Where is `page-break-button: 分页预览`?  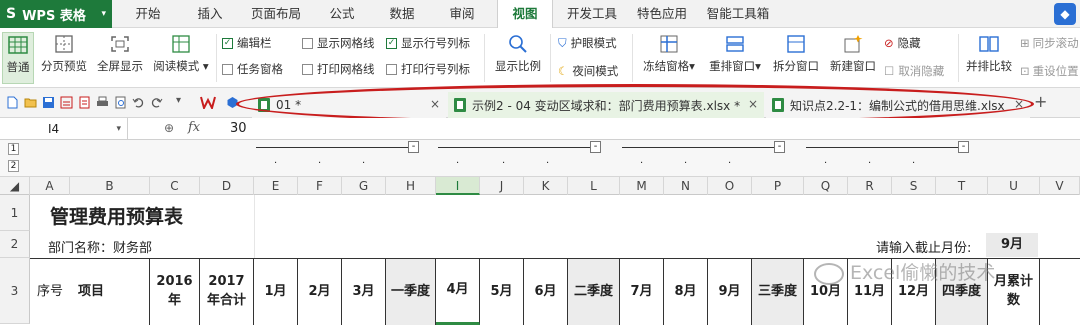 page-break-button: 分页预览 is located at coordinates (64, 58).